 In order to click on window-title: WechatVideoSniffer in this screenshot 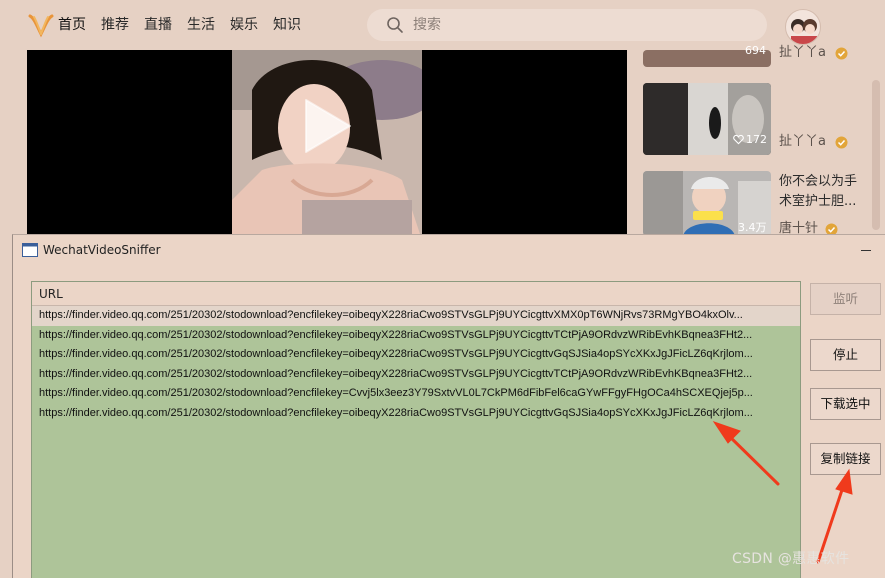, I will do `click(102, 250)`.